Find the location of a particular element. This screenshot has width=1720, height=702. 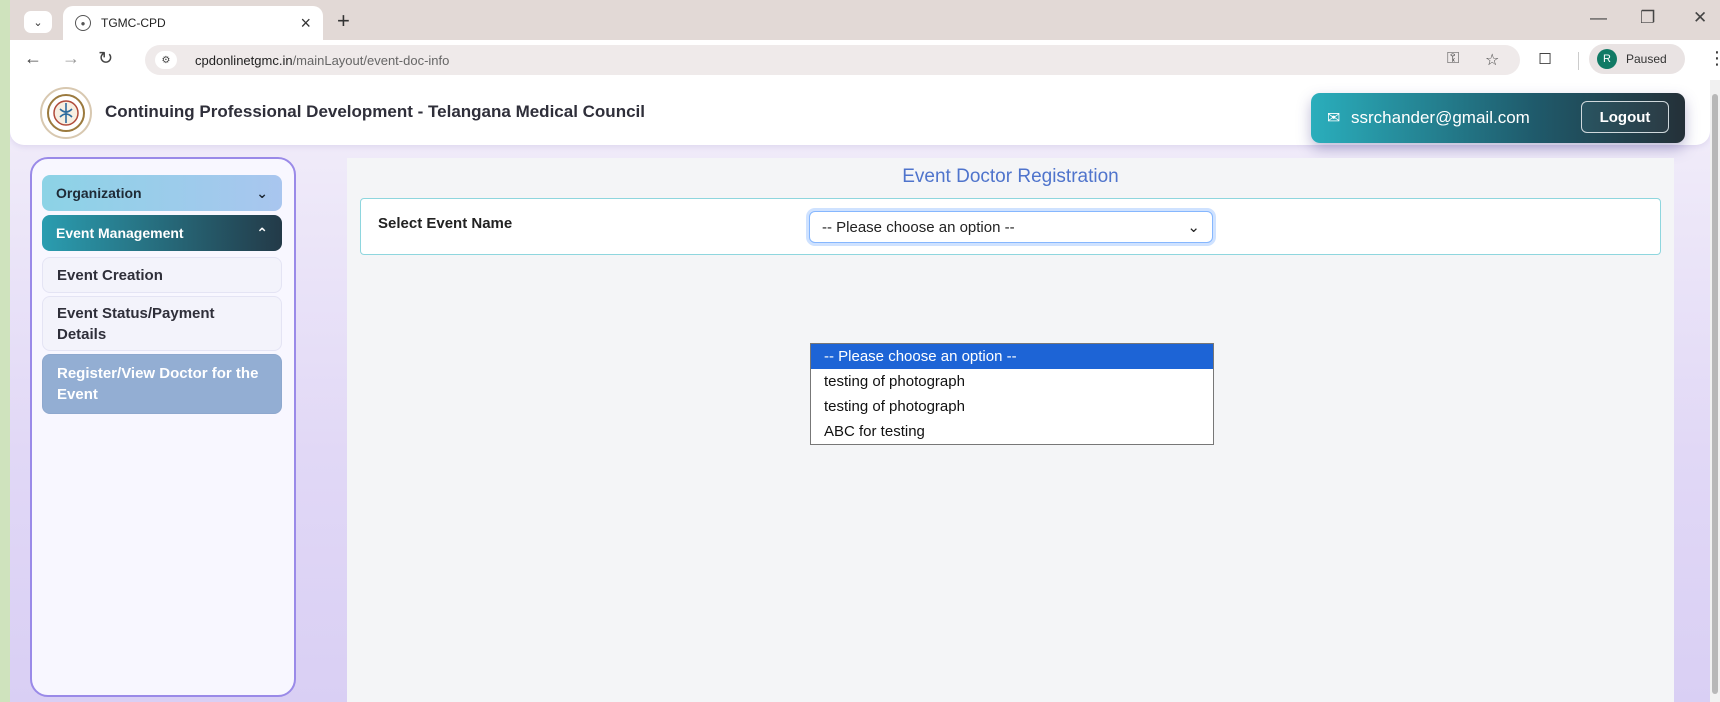

event-name-label: Select Event Name is located at coordinates (445, 223).